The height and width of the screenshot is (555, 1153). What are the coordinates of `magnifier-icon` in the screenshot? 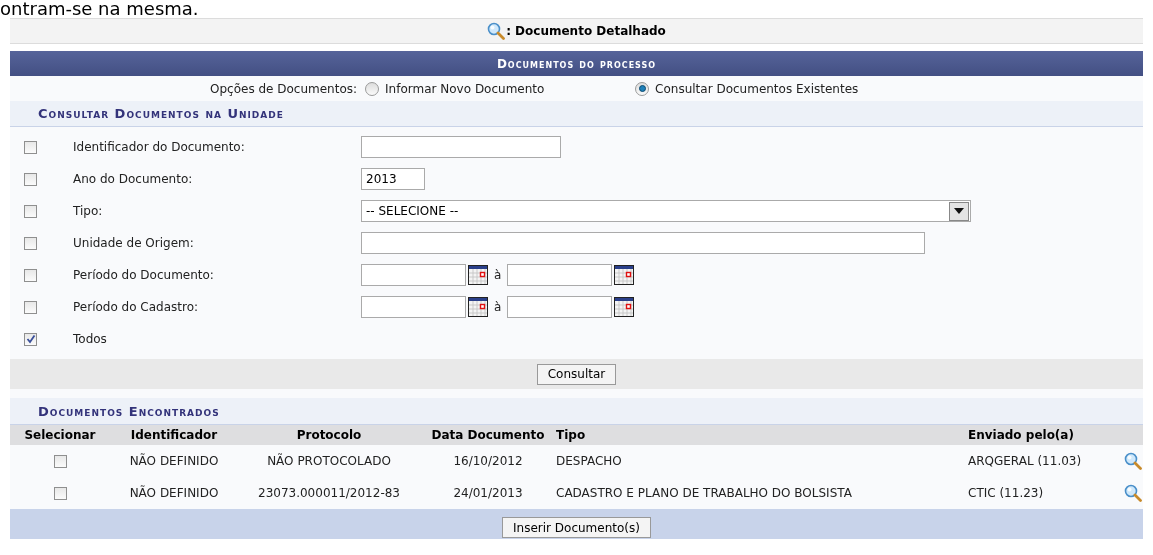 It's located at (496, 31).